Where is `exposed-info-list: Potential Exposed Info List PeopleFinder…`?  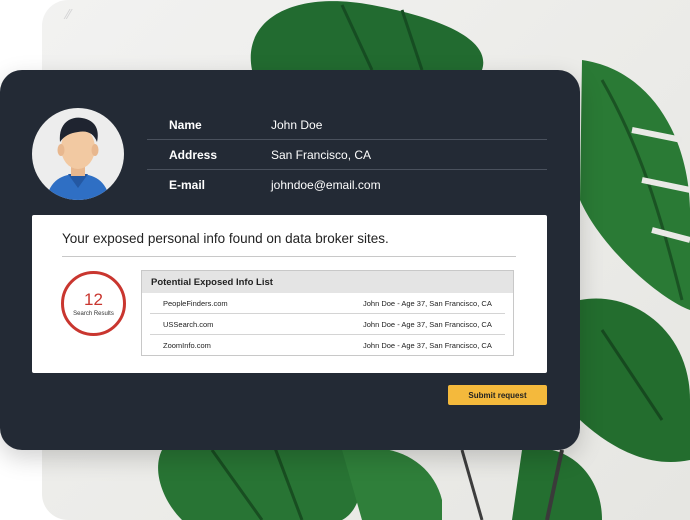
exposed-info-list: Potential Exposed Info List PeopleFinder… is located at coordinates (327, 313).